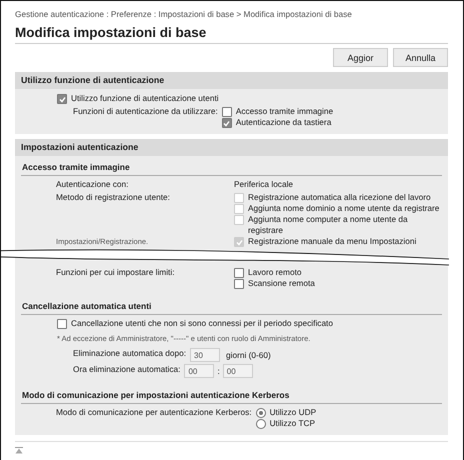 The width and height of the screenshot is (464, 460). I want to click on unit-label: giorni (0-60), so click(248, 355).